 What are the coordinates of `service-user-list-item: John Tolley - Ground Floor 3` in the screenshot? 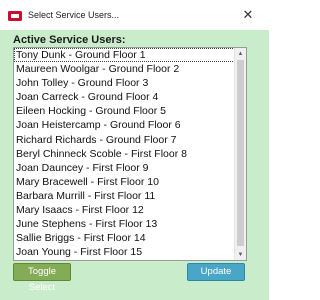 It's located at (124, 83).